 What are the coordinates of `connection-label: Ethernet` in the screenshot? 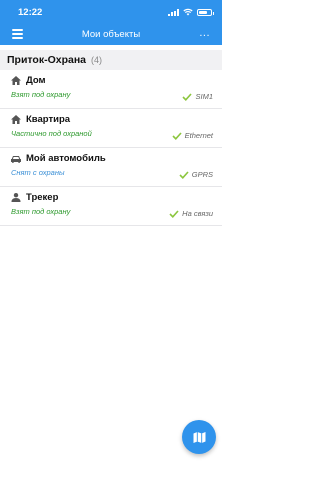 It's located at (198, 135).